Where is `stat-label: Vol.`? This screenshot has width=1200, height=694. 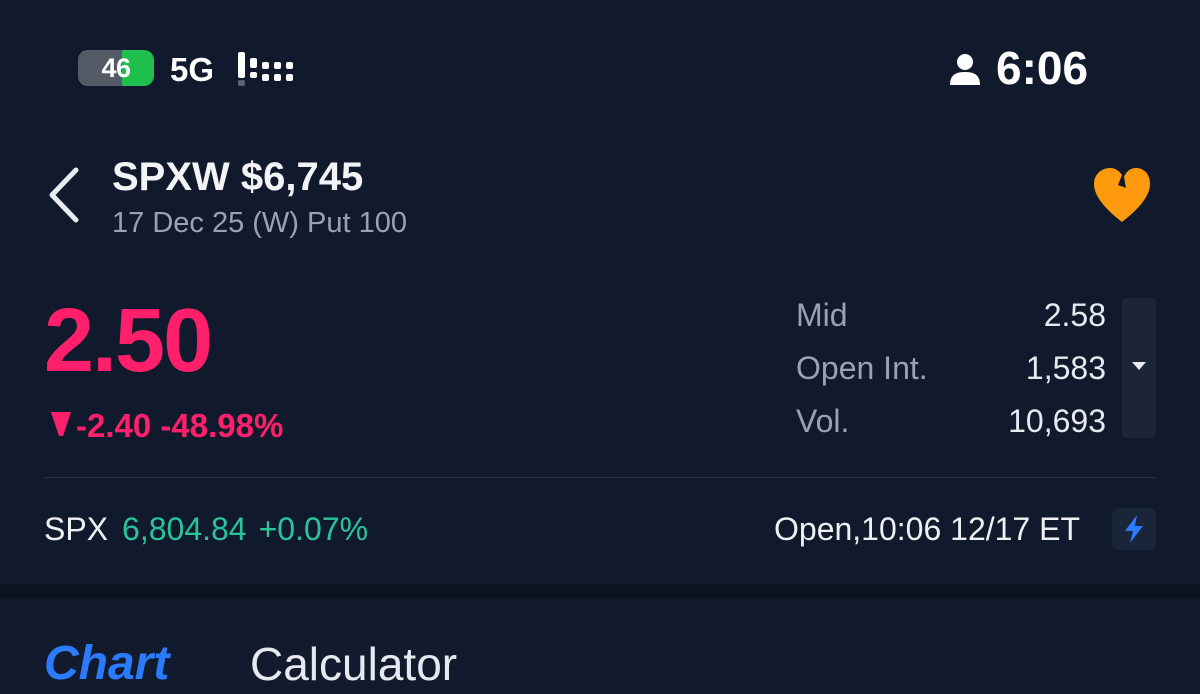
stat-label: Vol. is located at coordinates (823, 421).